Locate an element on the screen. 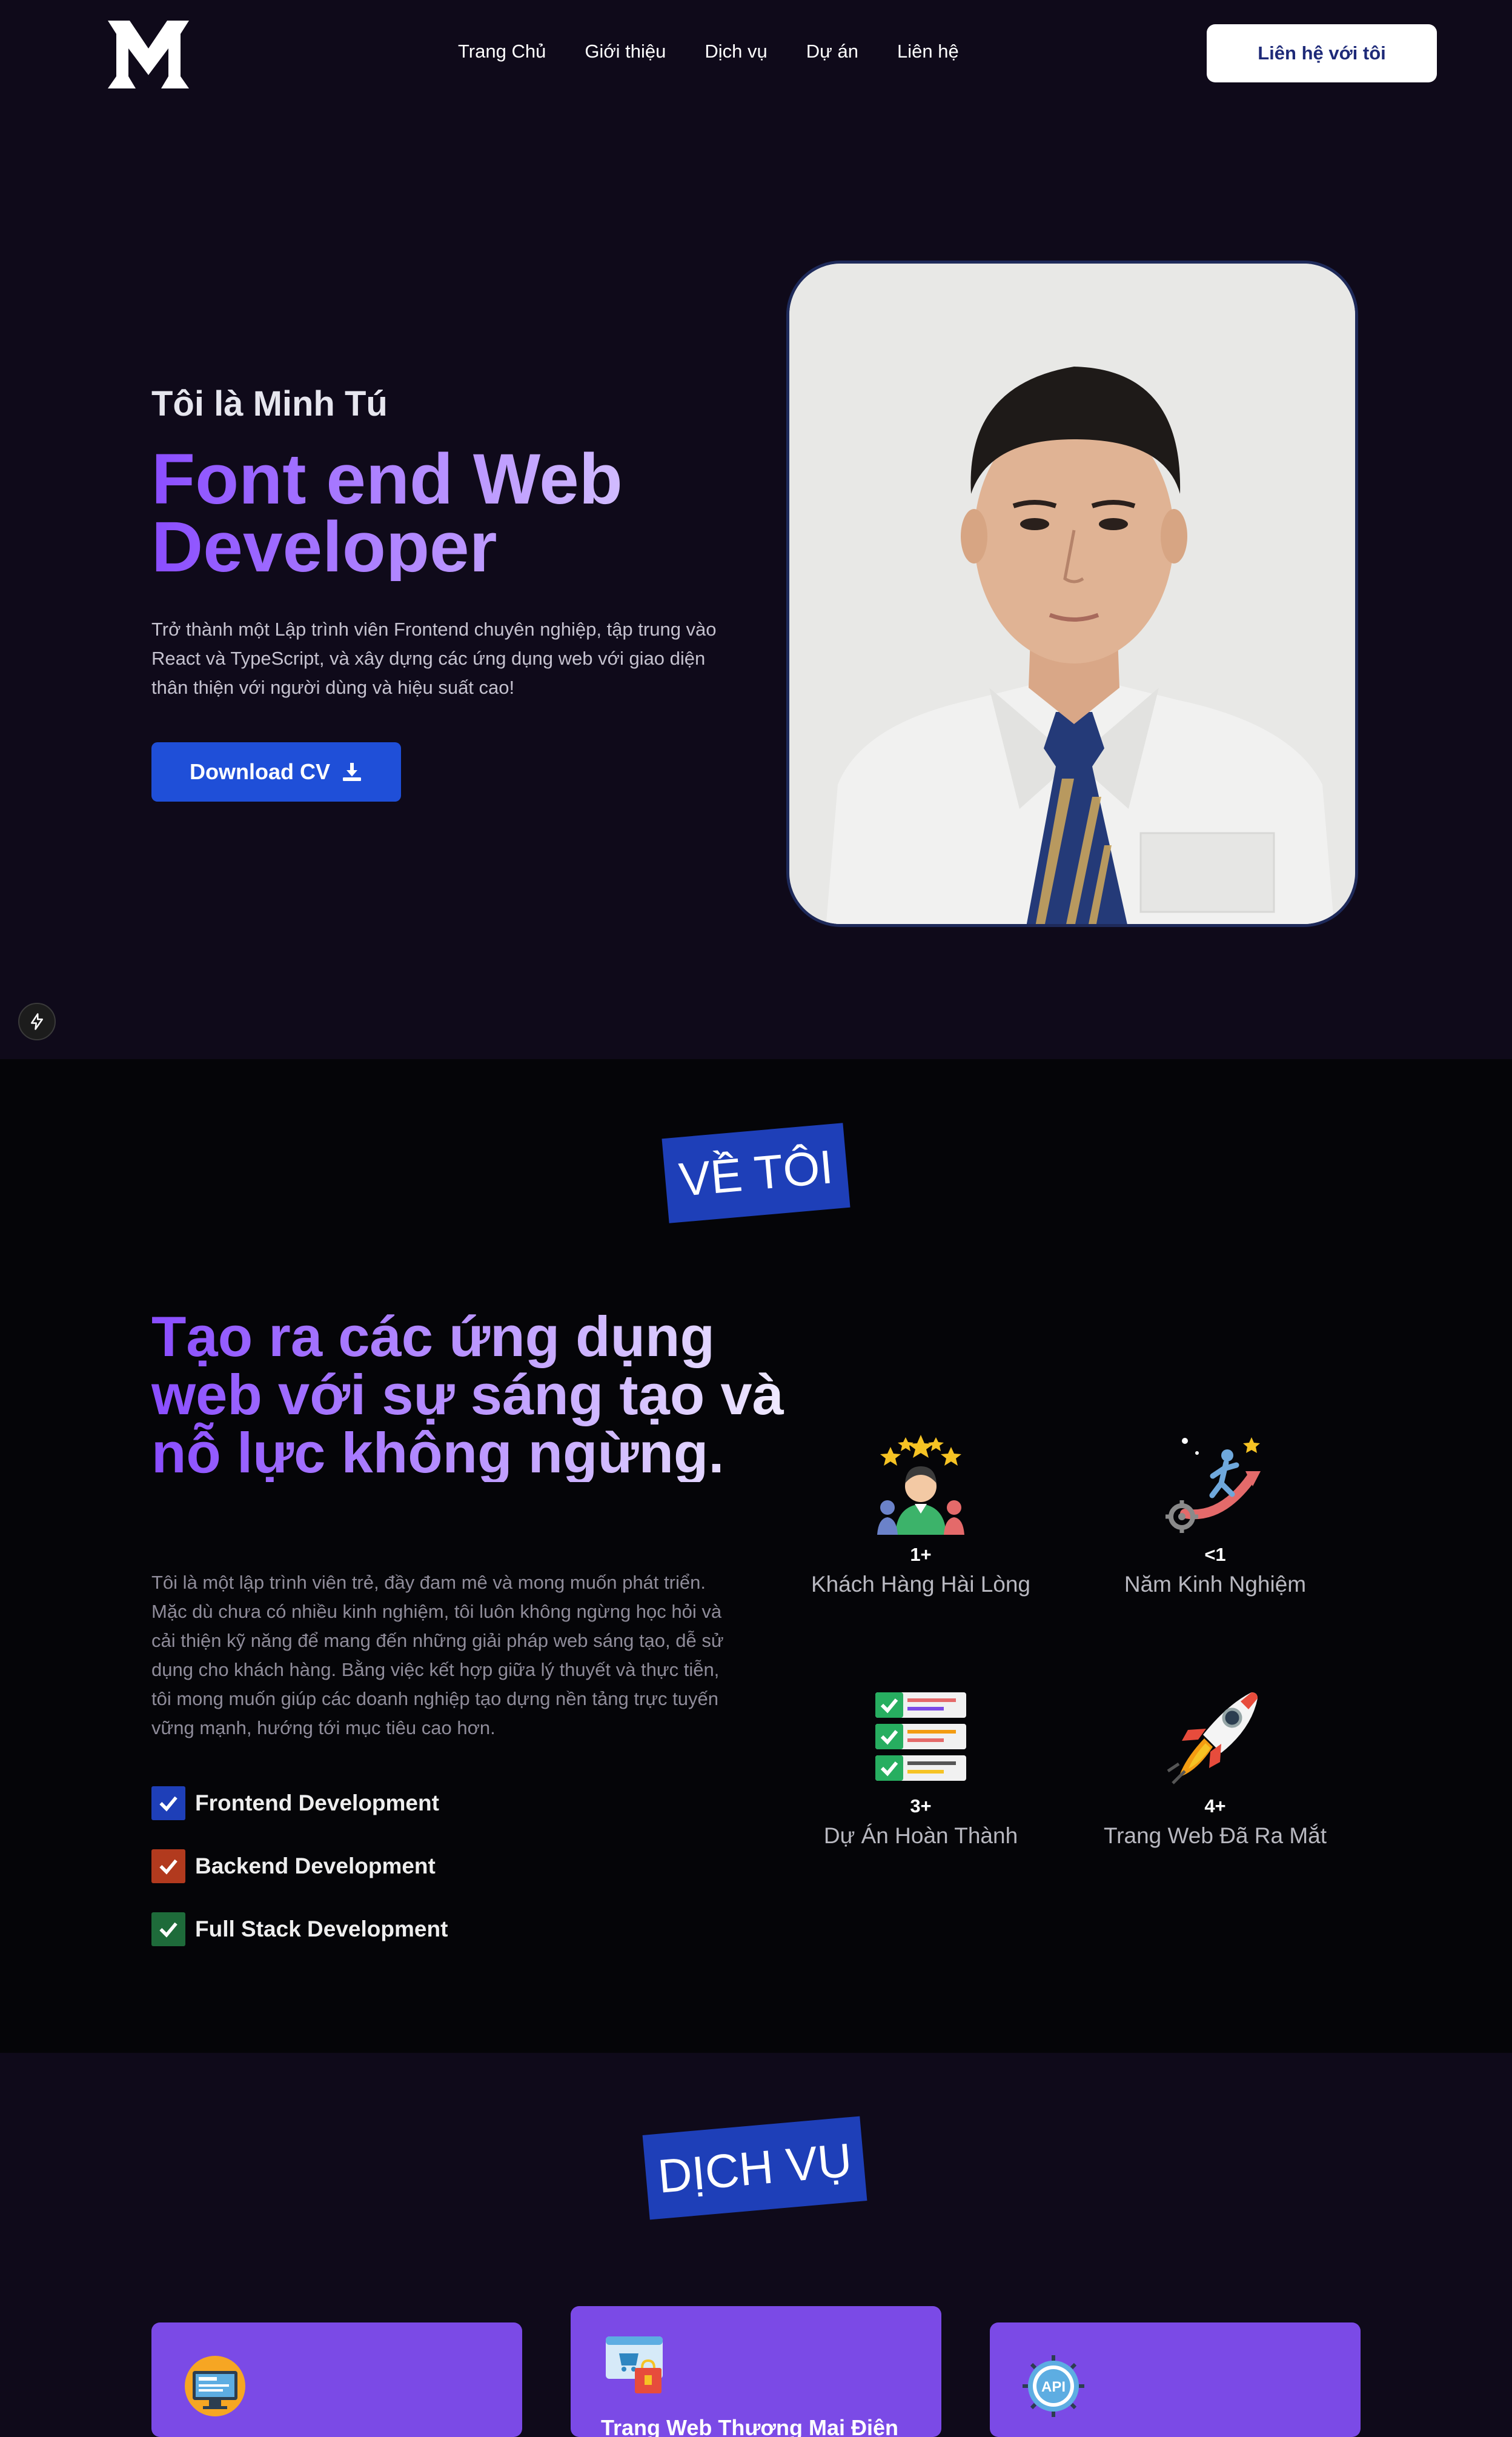 This screenshot has height=2437, width=1512. nav-link-home: Trang Chủ is located at coordinates (502, 51).